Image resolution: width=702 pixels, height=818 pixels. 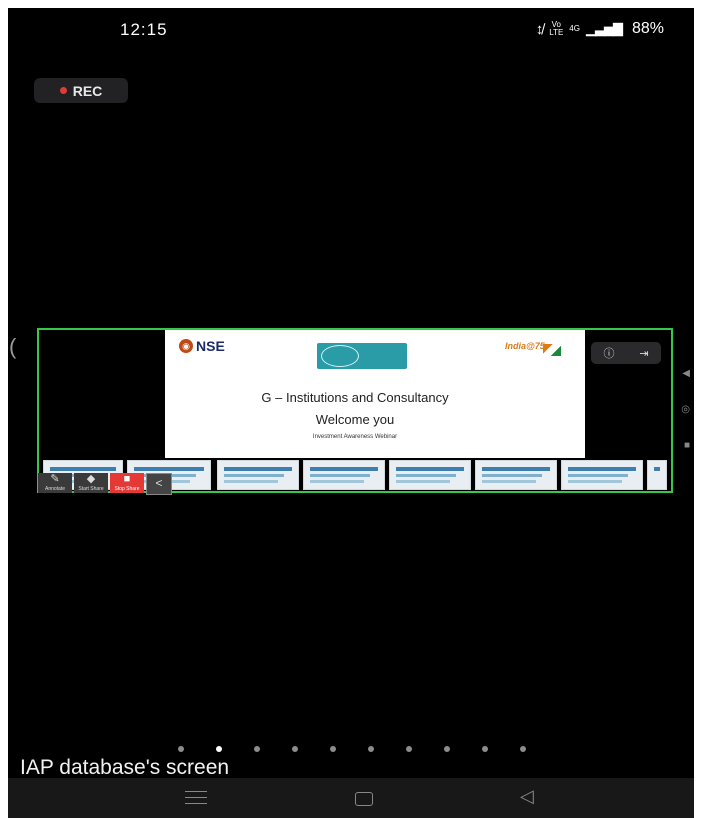 I want to click on status-icons: ↕̸ Vo LTE 4G ▁▃▅▇ 88%, so click(x=600, y=29).